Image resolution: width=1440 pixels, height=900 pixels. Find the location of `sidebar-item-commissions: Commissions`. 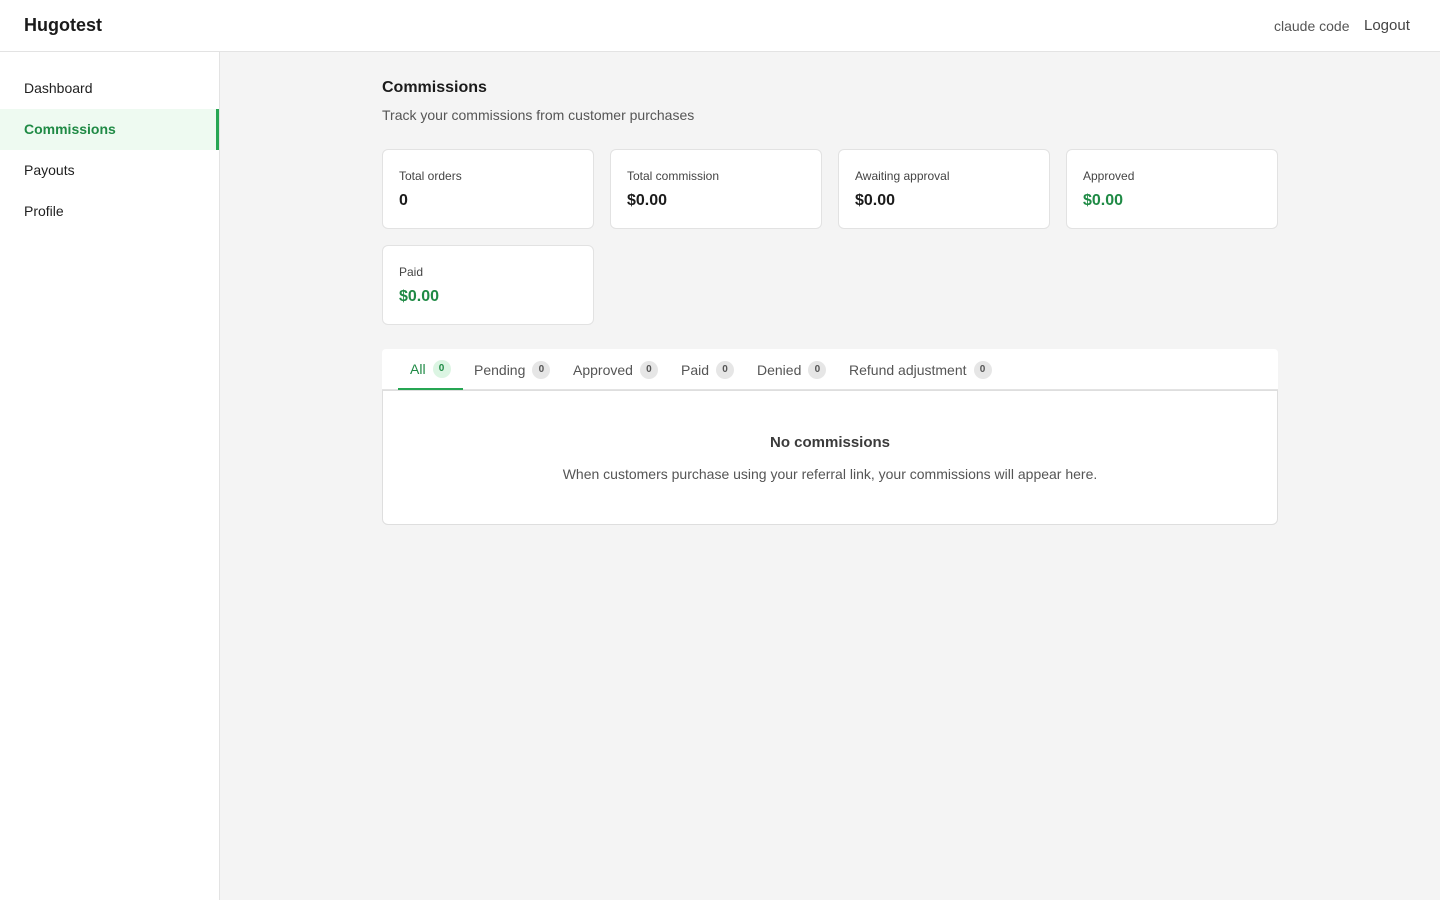

sidebar-item-commissions: Commissions is located at coordinates (109, 129).